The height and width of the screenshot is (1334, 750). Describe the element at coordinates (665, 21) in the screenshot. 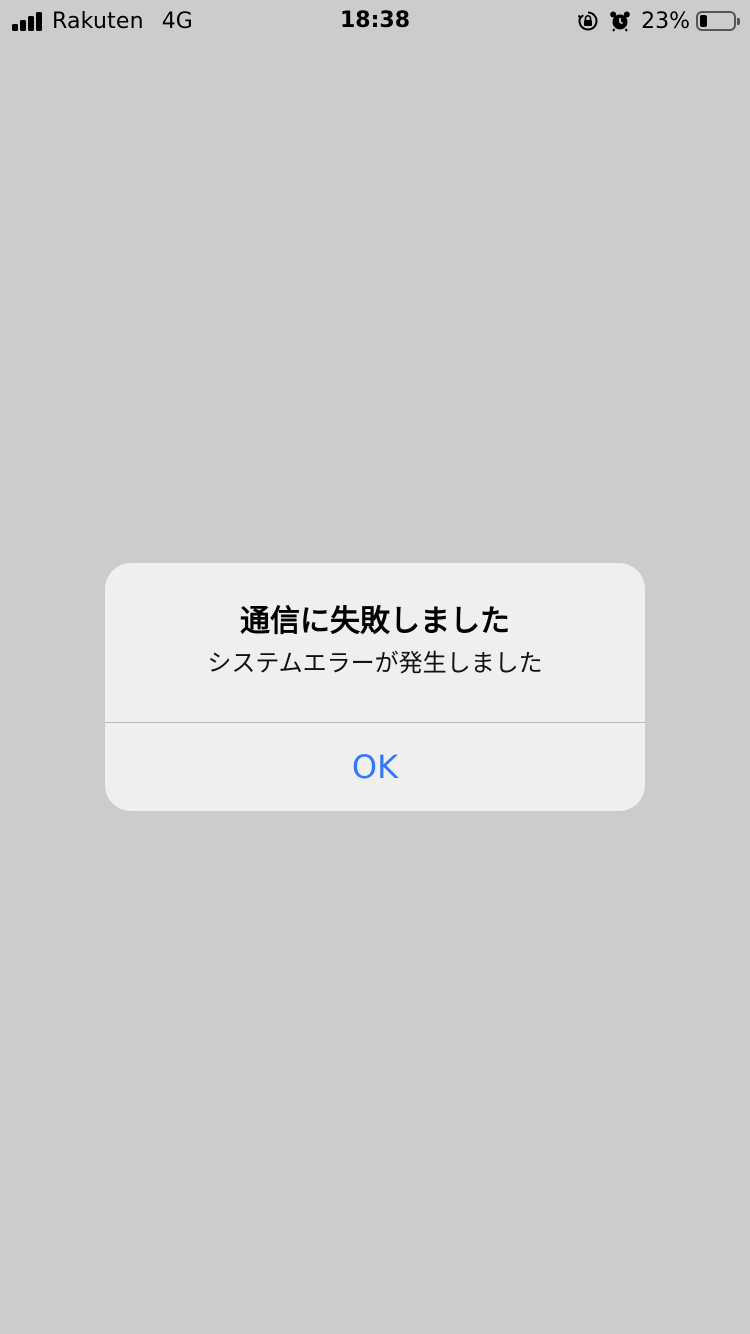

I see `battery-percent: 23%` at that location.